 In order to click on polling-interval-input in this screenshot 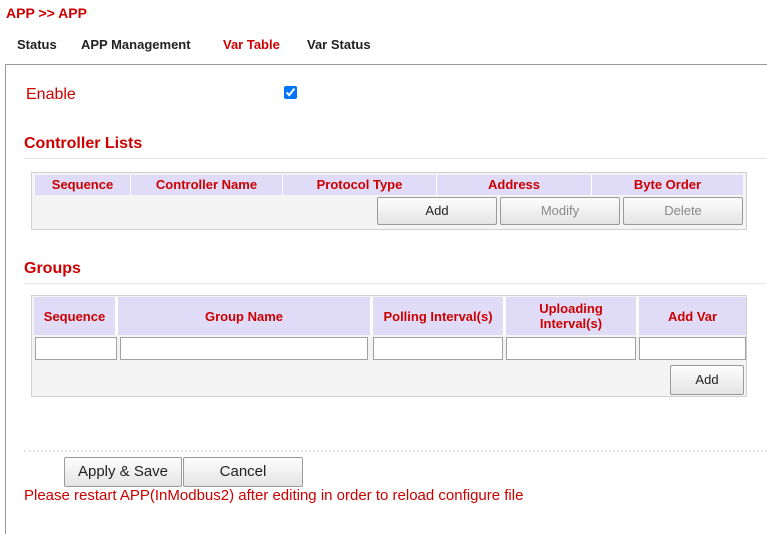, I will do `click(438, 348)`.